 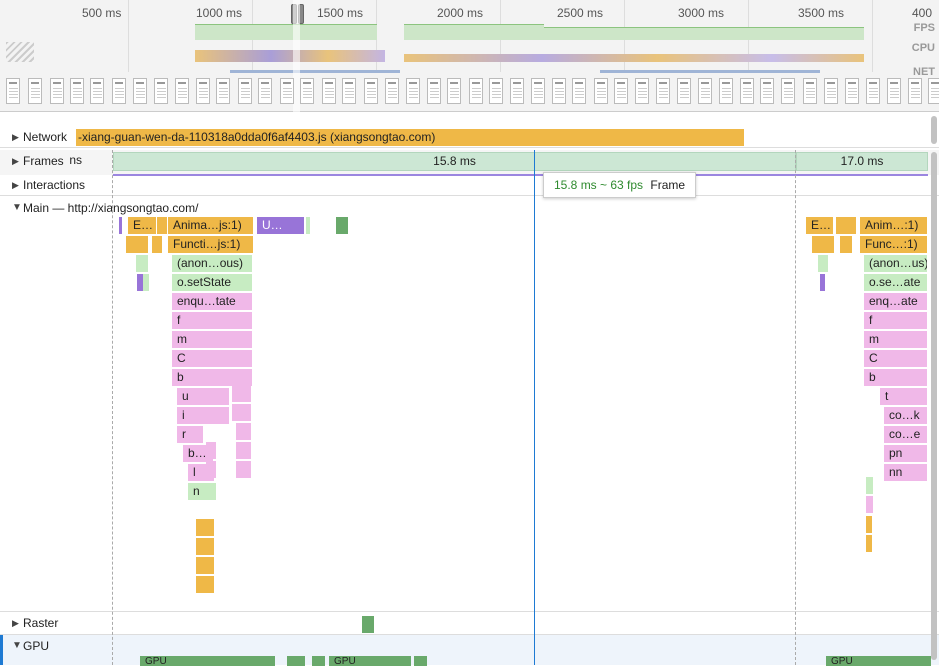 I want to click on selected-range, so click(x=296, y=56).